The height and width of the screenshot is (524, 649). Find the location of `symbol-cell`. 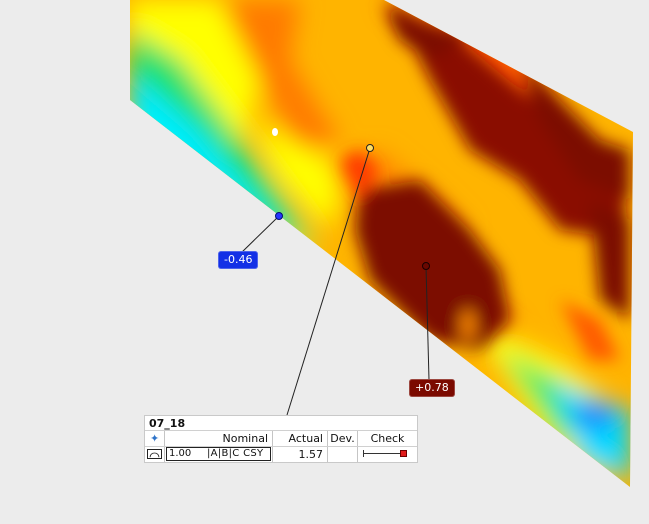

symbol-cell is located at coordinates (154, 454).